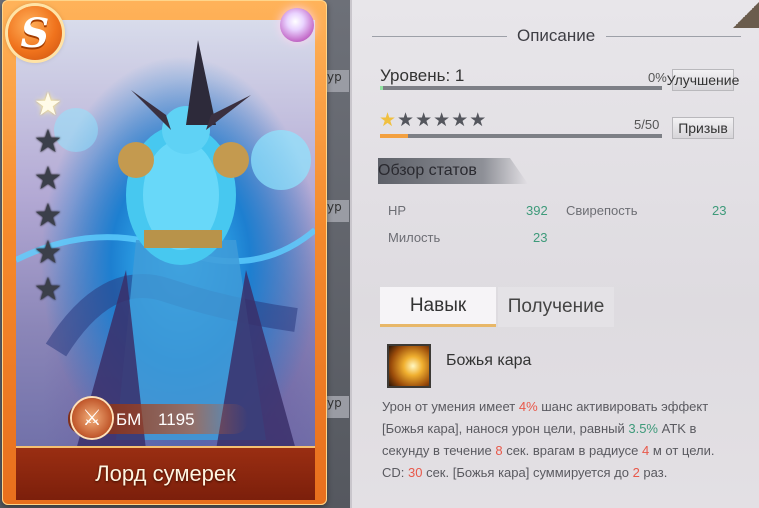 Image resolution: width=759 pixels, height=508 pixels. What do you see at coordinates (438, 307) in the screenshot?
I see `tab-skill: Навык` at bounding box center [438, 307].